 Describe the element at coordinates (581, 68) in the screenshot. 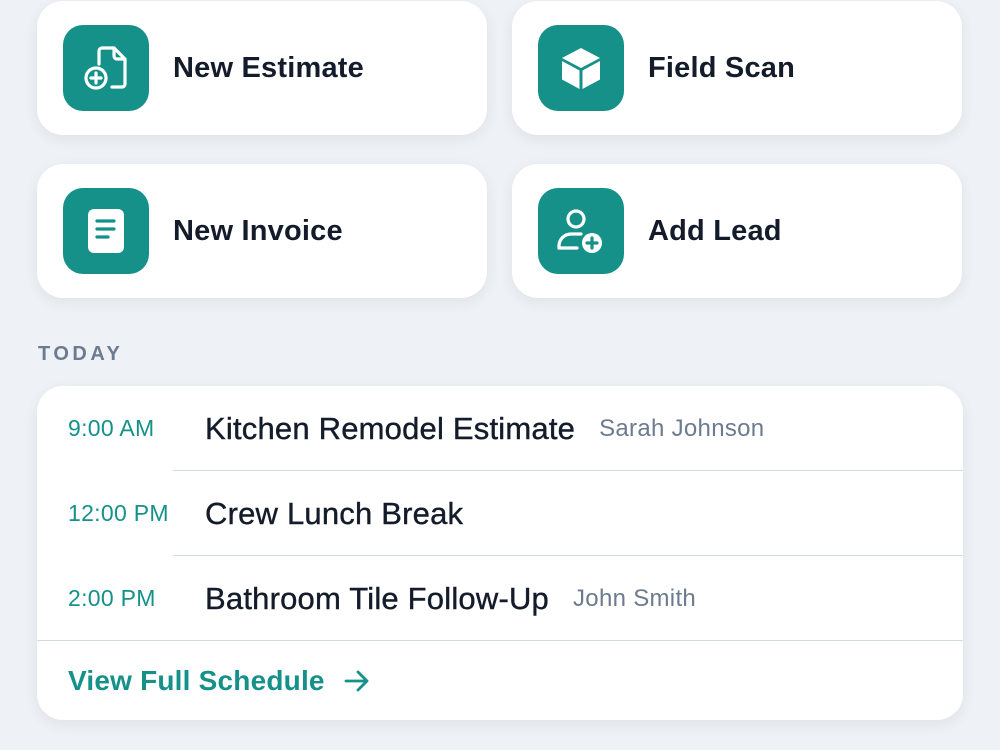

I see `cube-icon` at that location.